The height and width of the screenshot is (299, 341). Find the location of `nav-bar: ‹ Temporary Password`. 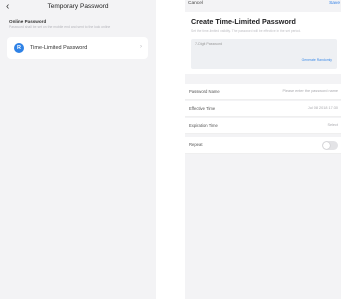

nav-bar: ‹ Temporary Password is located at coordinates (78, 7).